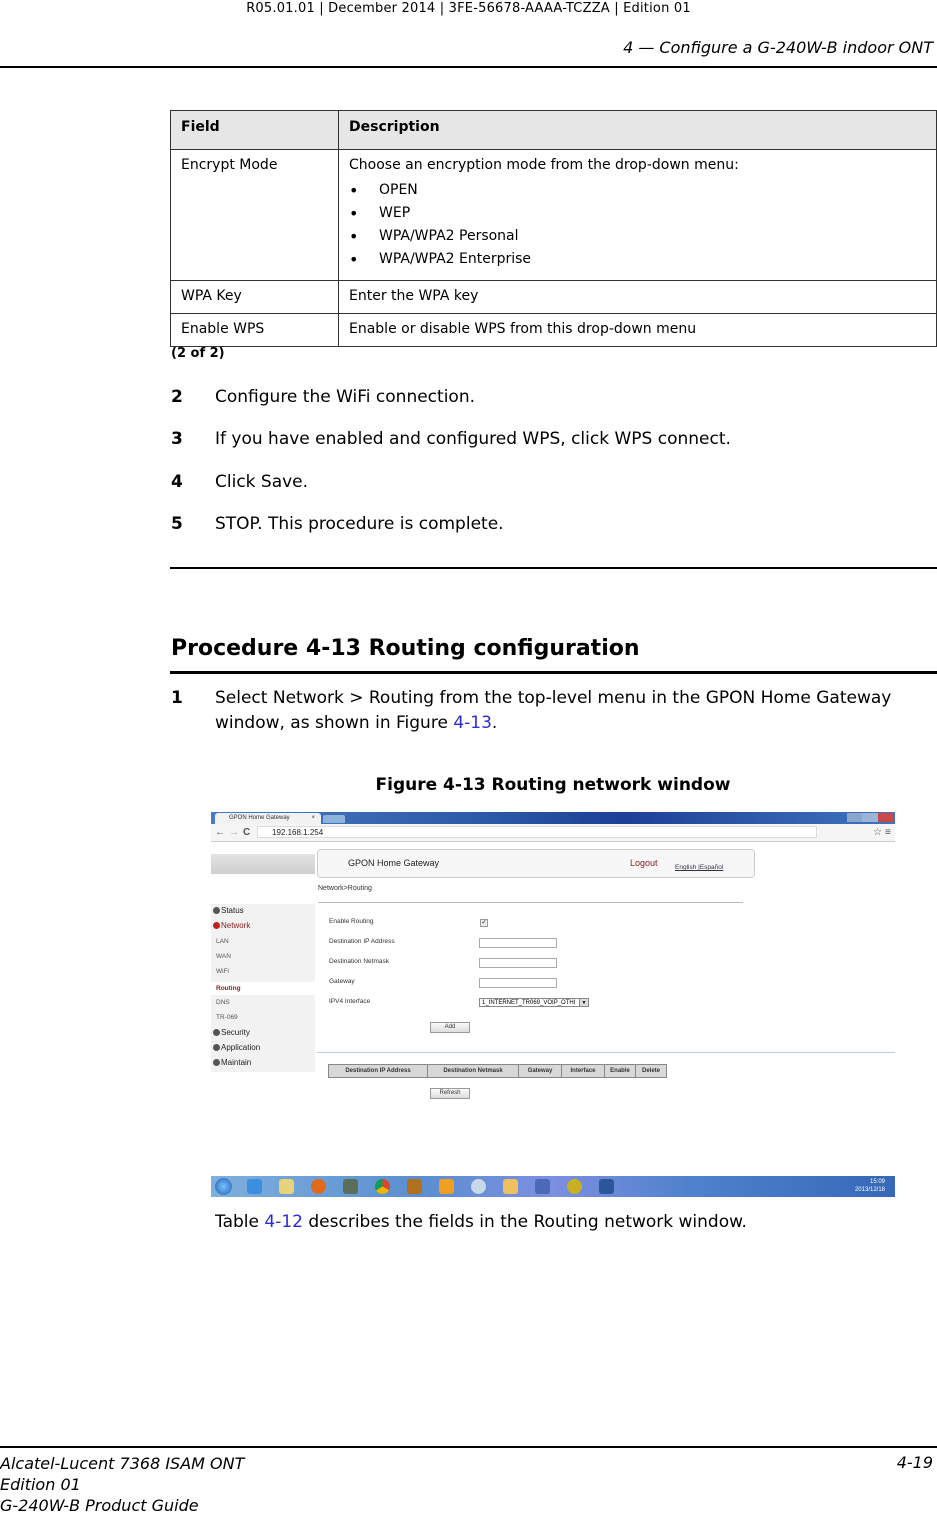  What do you see at coordinates (334, 723) in the screenshot?
I see `step-text: window, as shown in Figure` at bounding box center [334, 723].